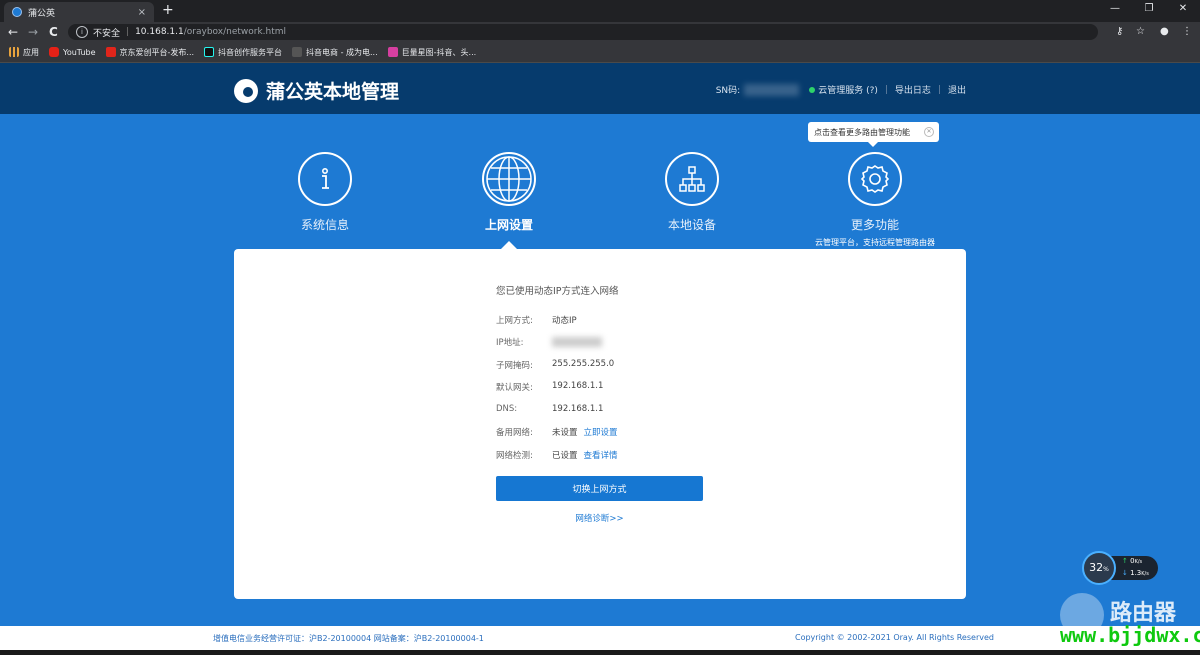  I want to click on more-features-tooltip: 点击查看更多路由管理功能 ✕, so click(873, 134).